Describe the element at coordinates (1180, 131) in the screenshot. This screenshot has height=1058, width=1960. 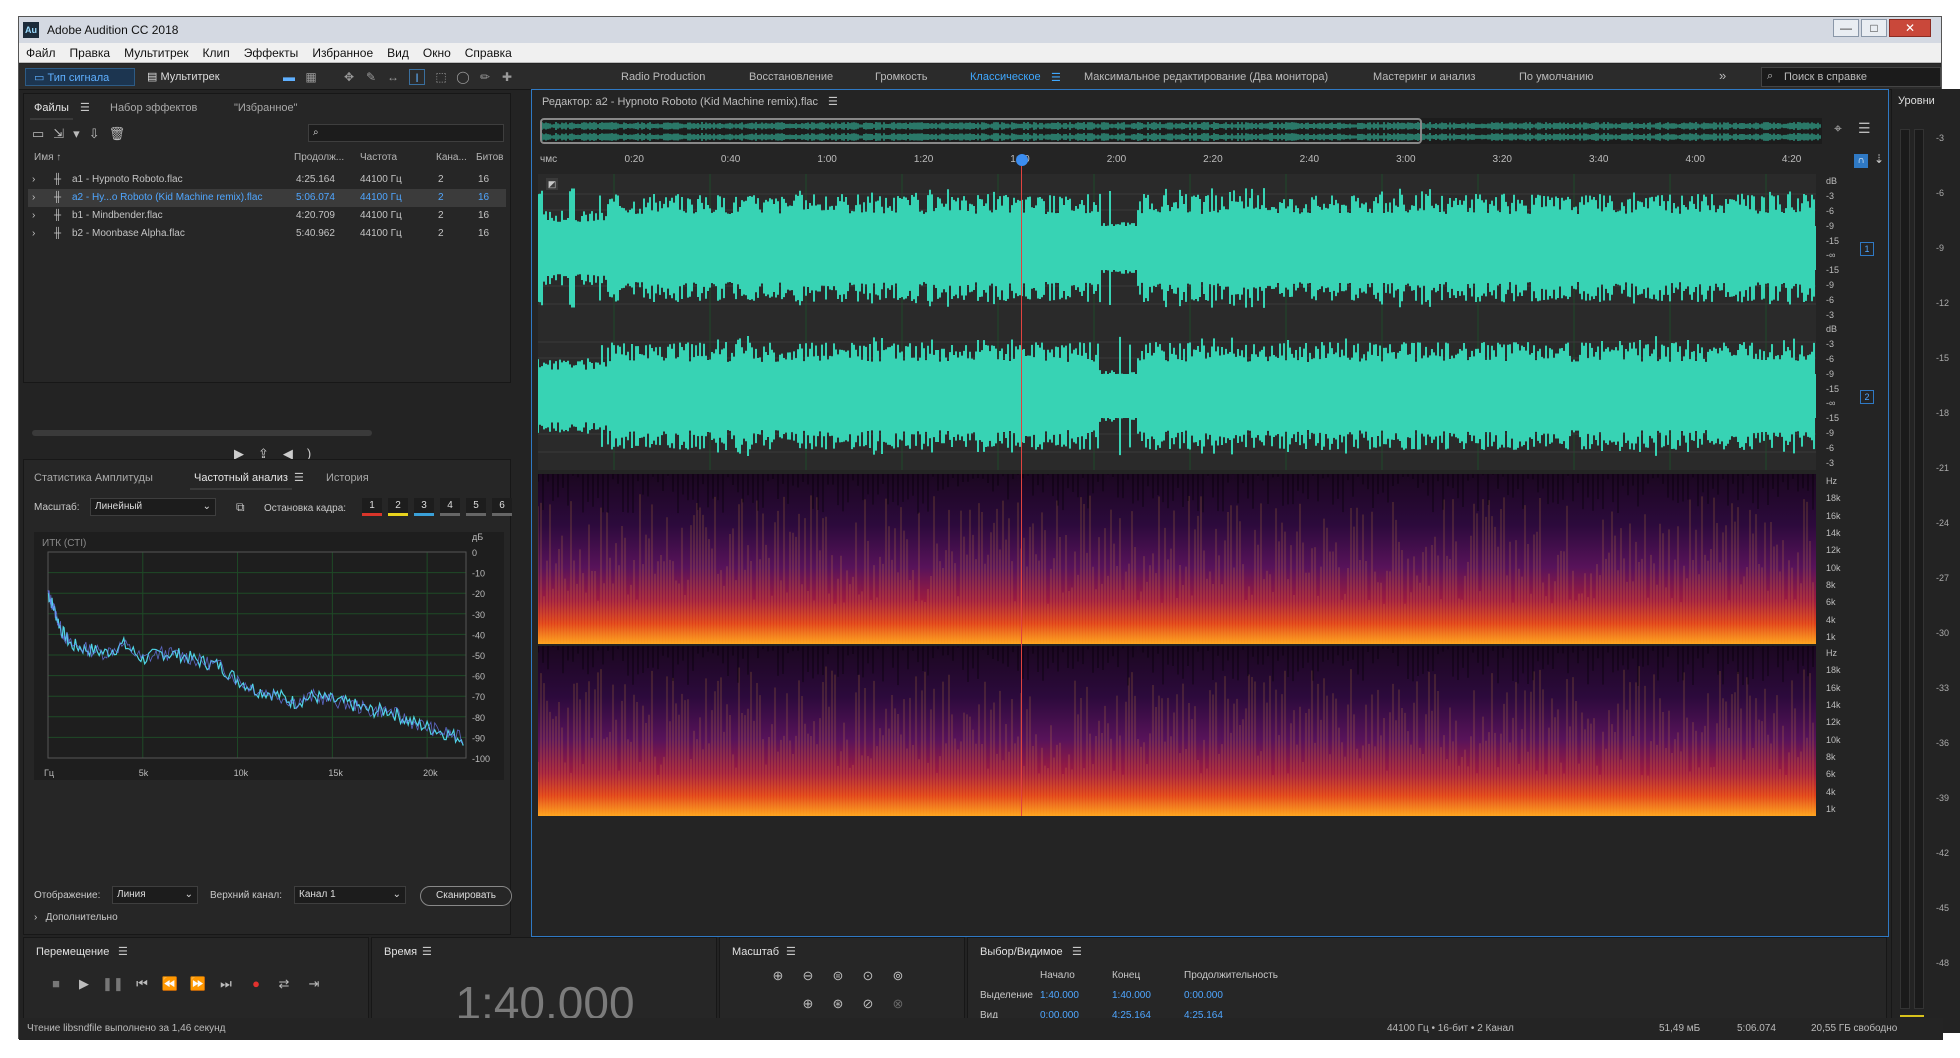
I see `overview-bar` at that location.